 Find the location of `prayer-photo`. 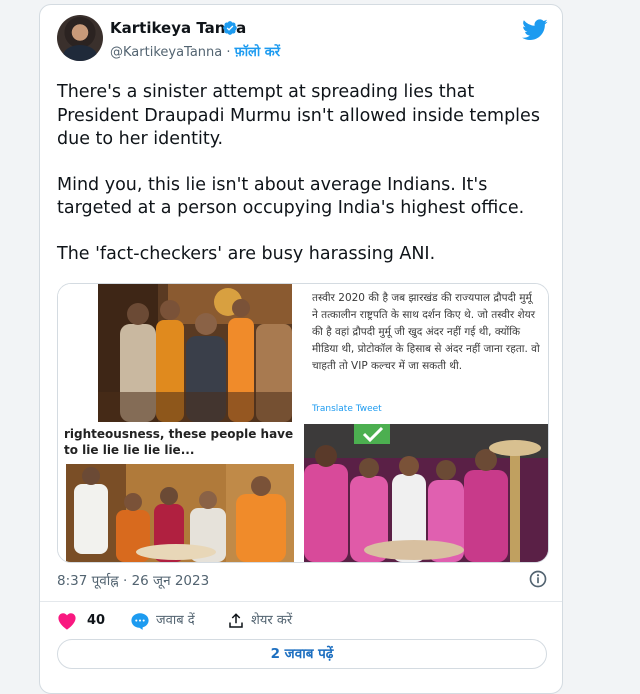

prayer-photo is located at coordinates (426, 493).